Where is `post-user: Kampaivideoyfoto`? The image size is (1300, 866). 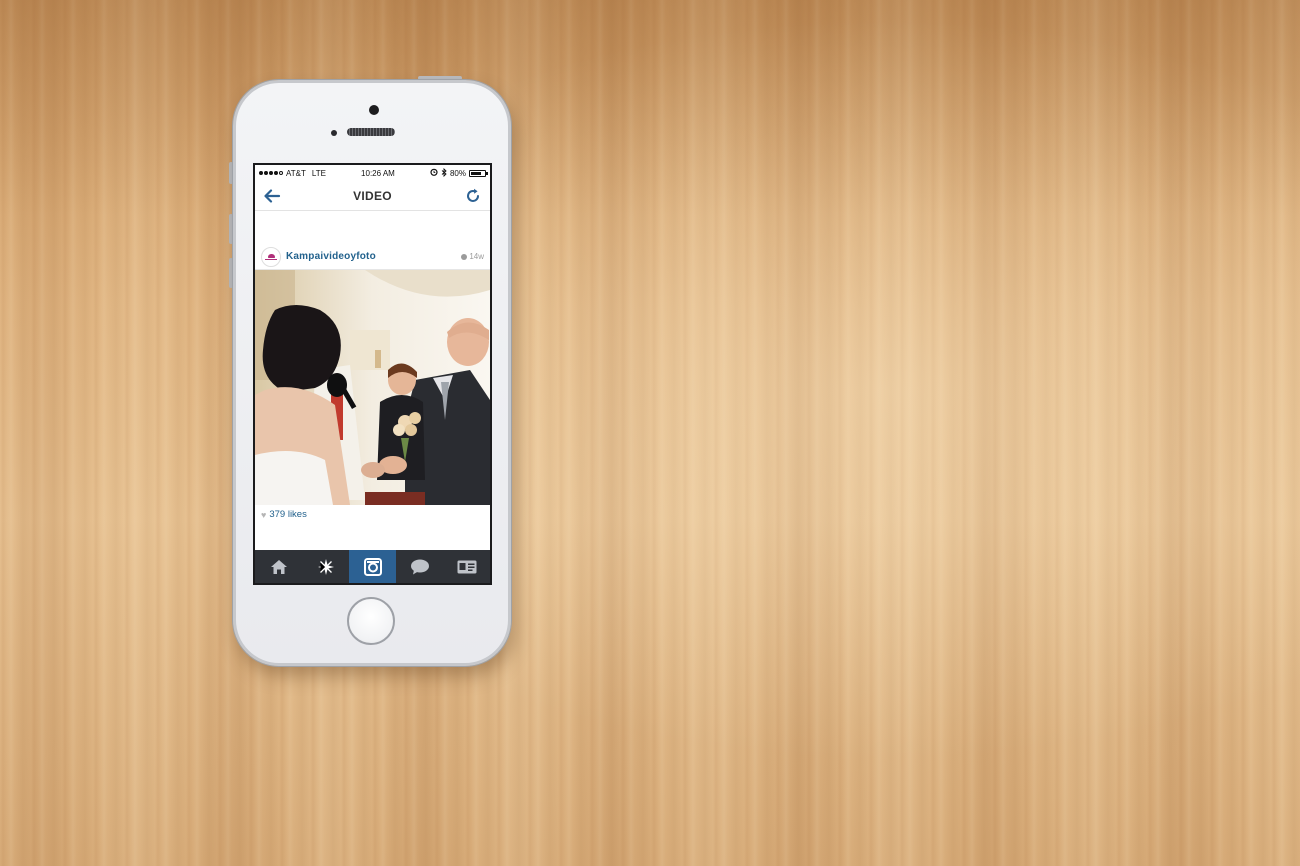 post-user: Kampaivideoyfoto is located at coordinates (318, 256).